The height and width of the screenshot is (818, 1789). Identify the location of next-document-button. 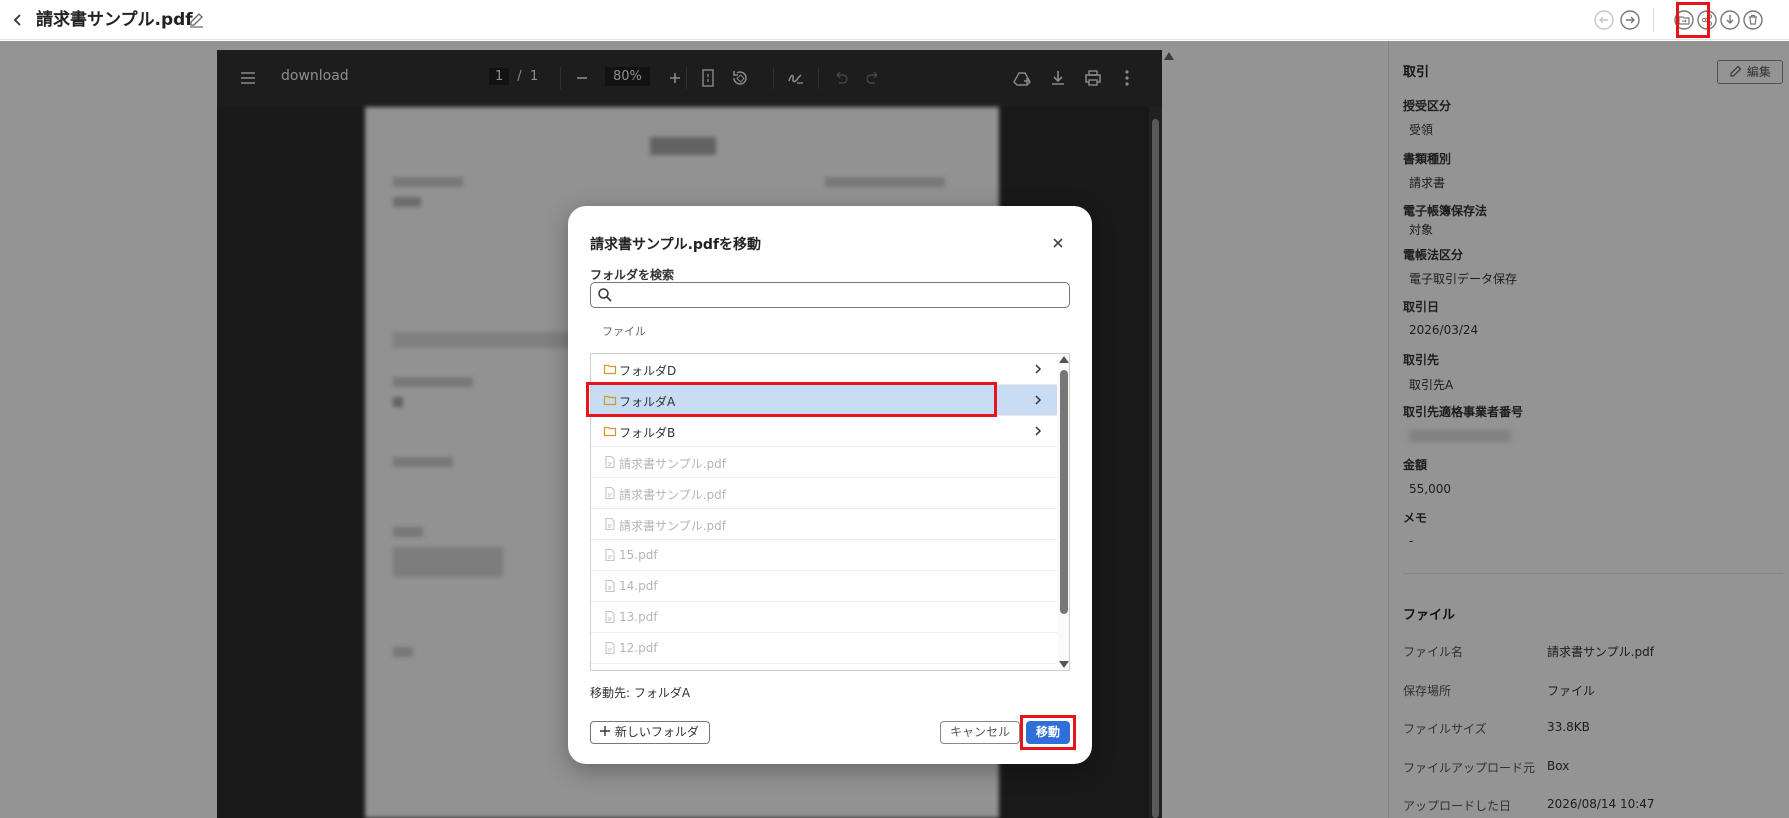
(1630, 20).